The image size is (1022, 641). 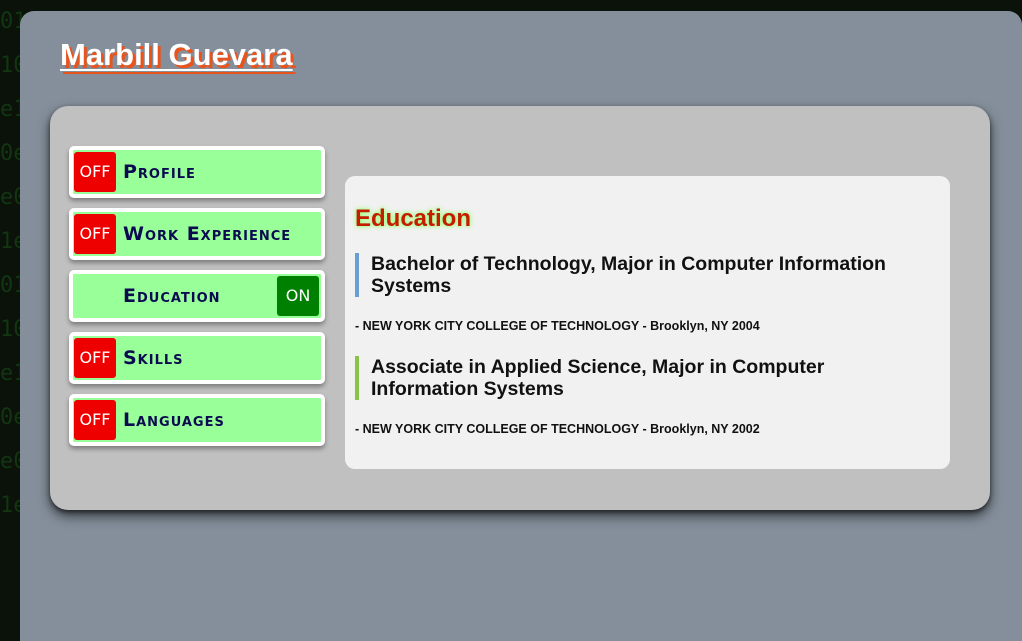 I want to click on nav-item-languages: OFF Languages, so click(x=197, y=420).